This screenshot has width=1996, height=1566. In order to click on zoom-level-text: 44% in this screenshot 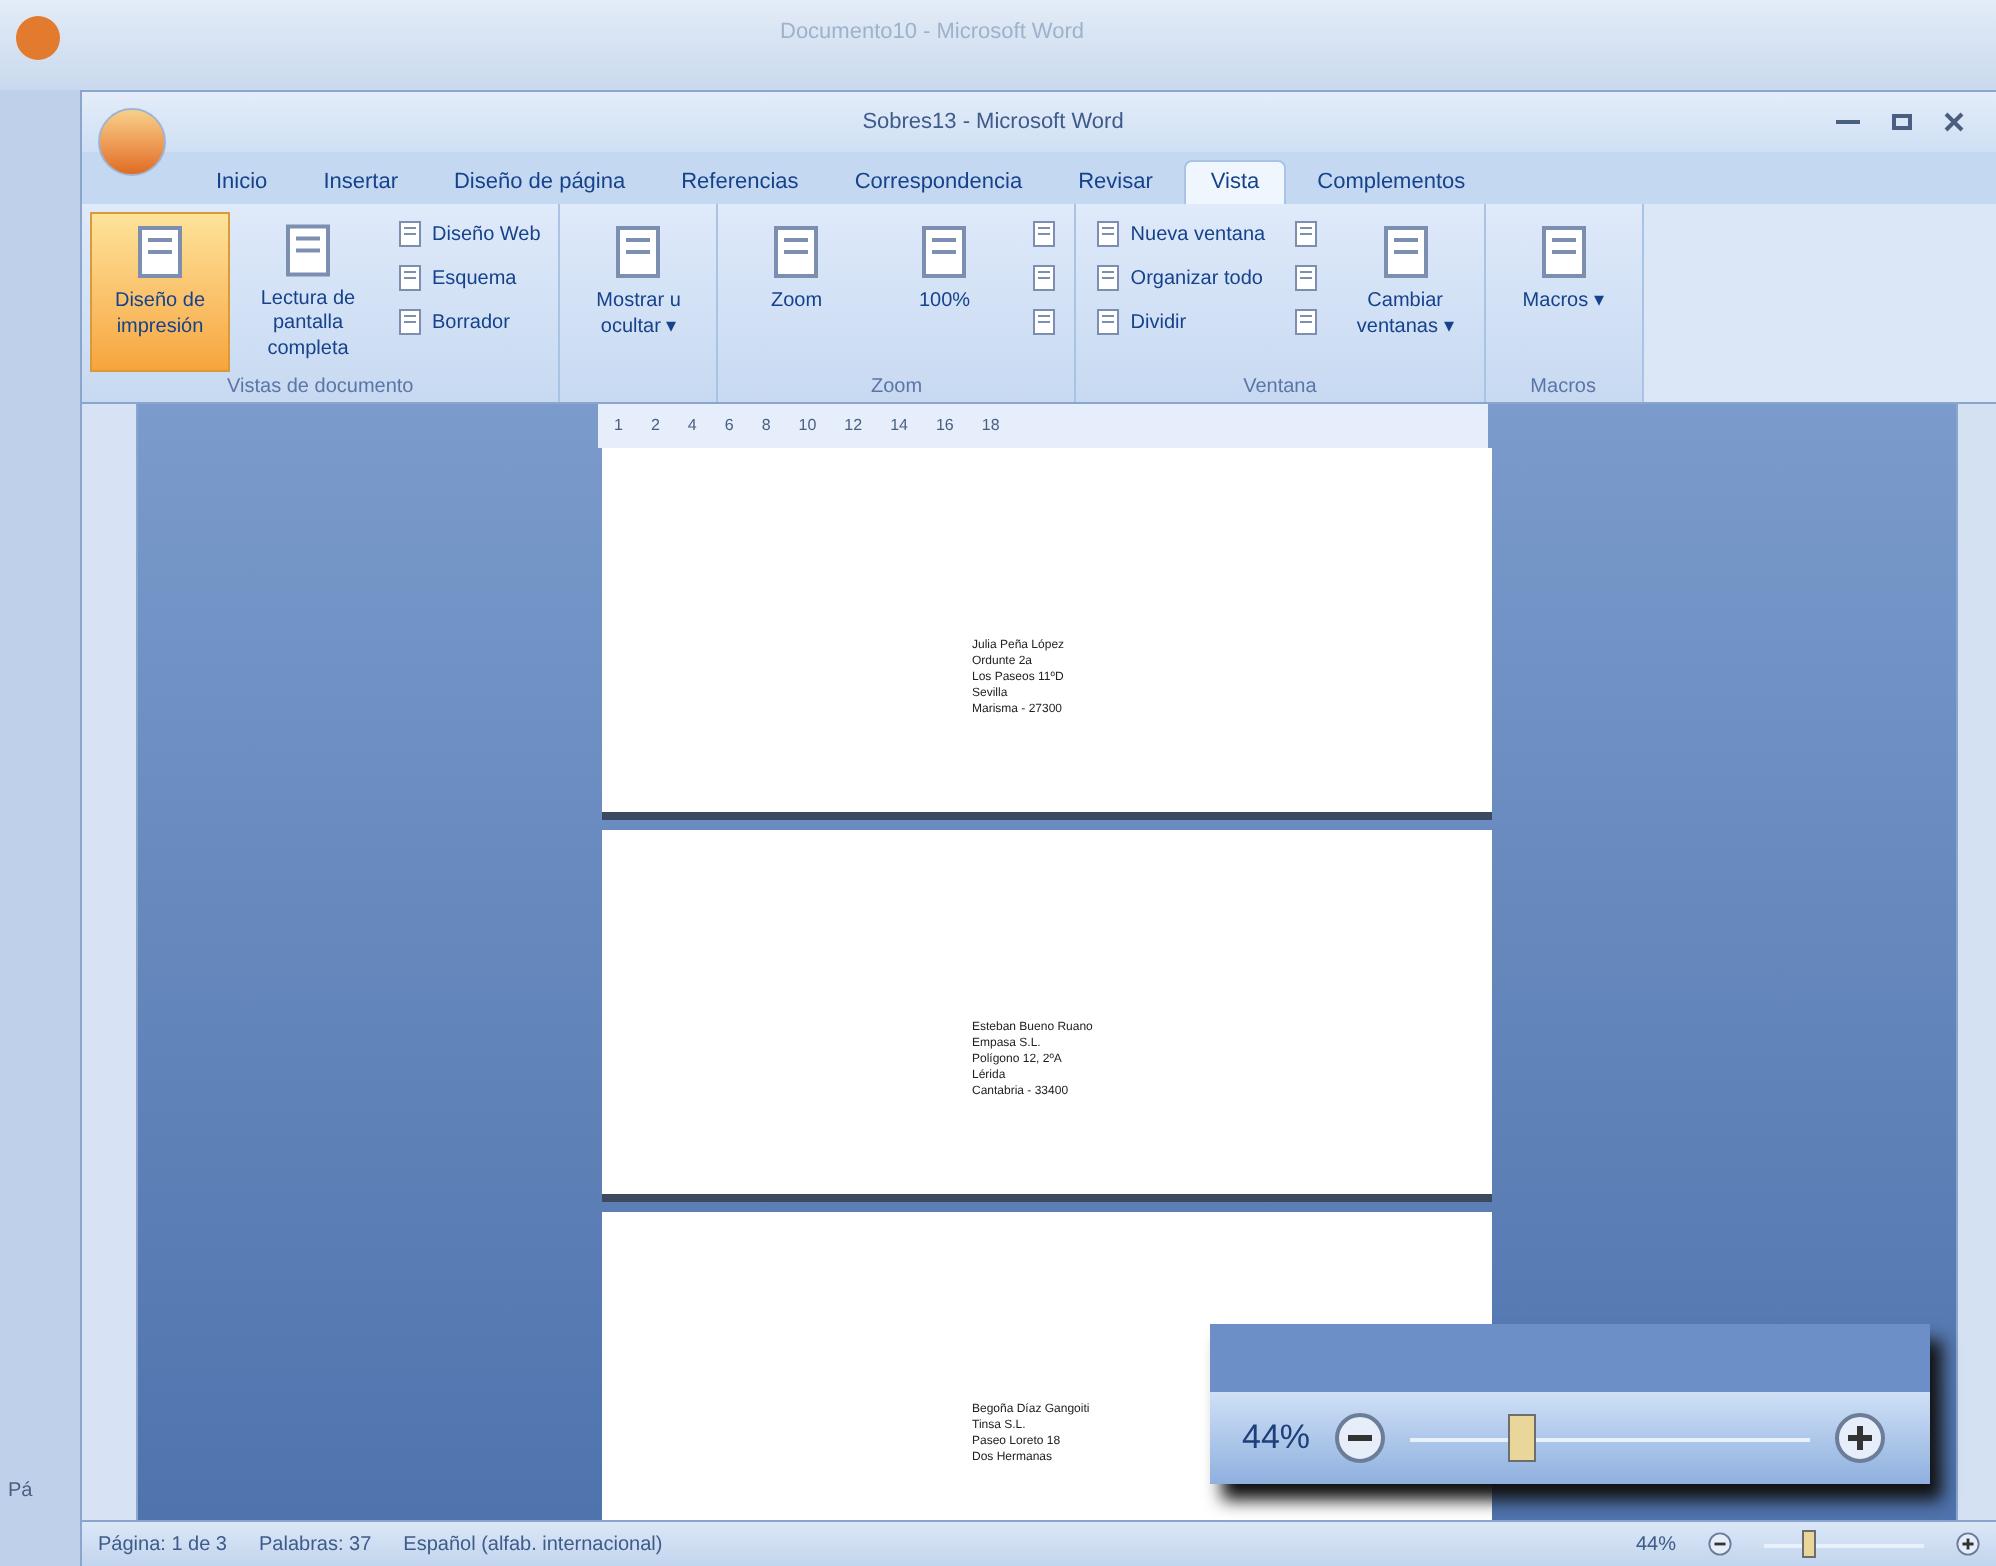, I will do `click(1655, 1545)`.